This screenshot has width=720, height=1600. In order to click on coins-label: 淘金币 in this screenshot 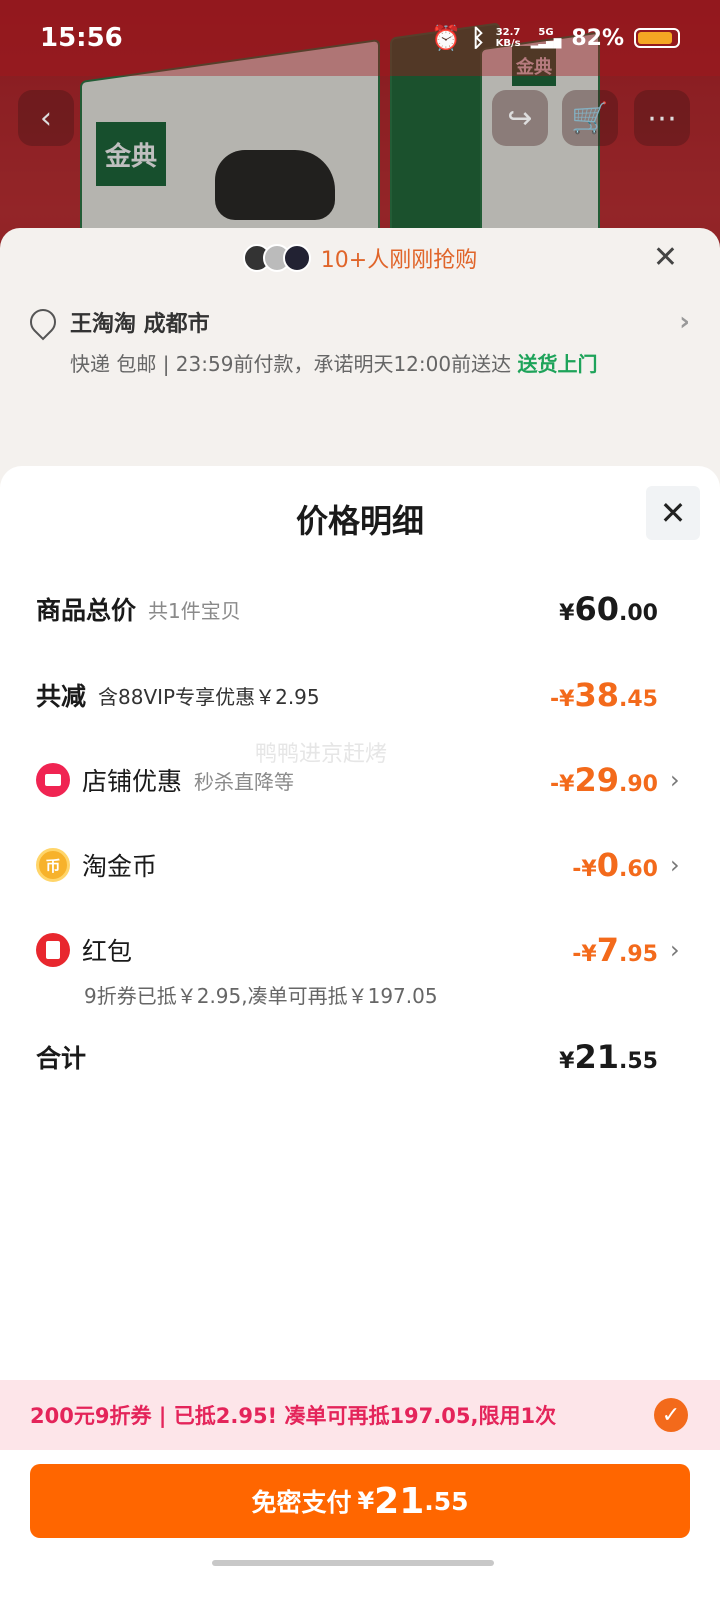, I will do `click(120, 866)`.